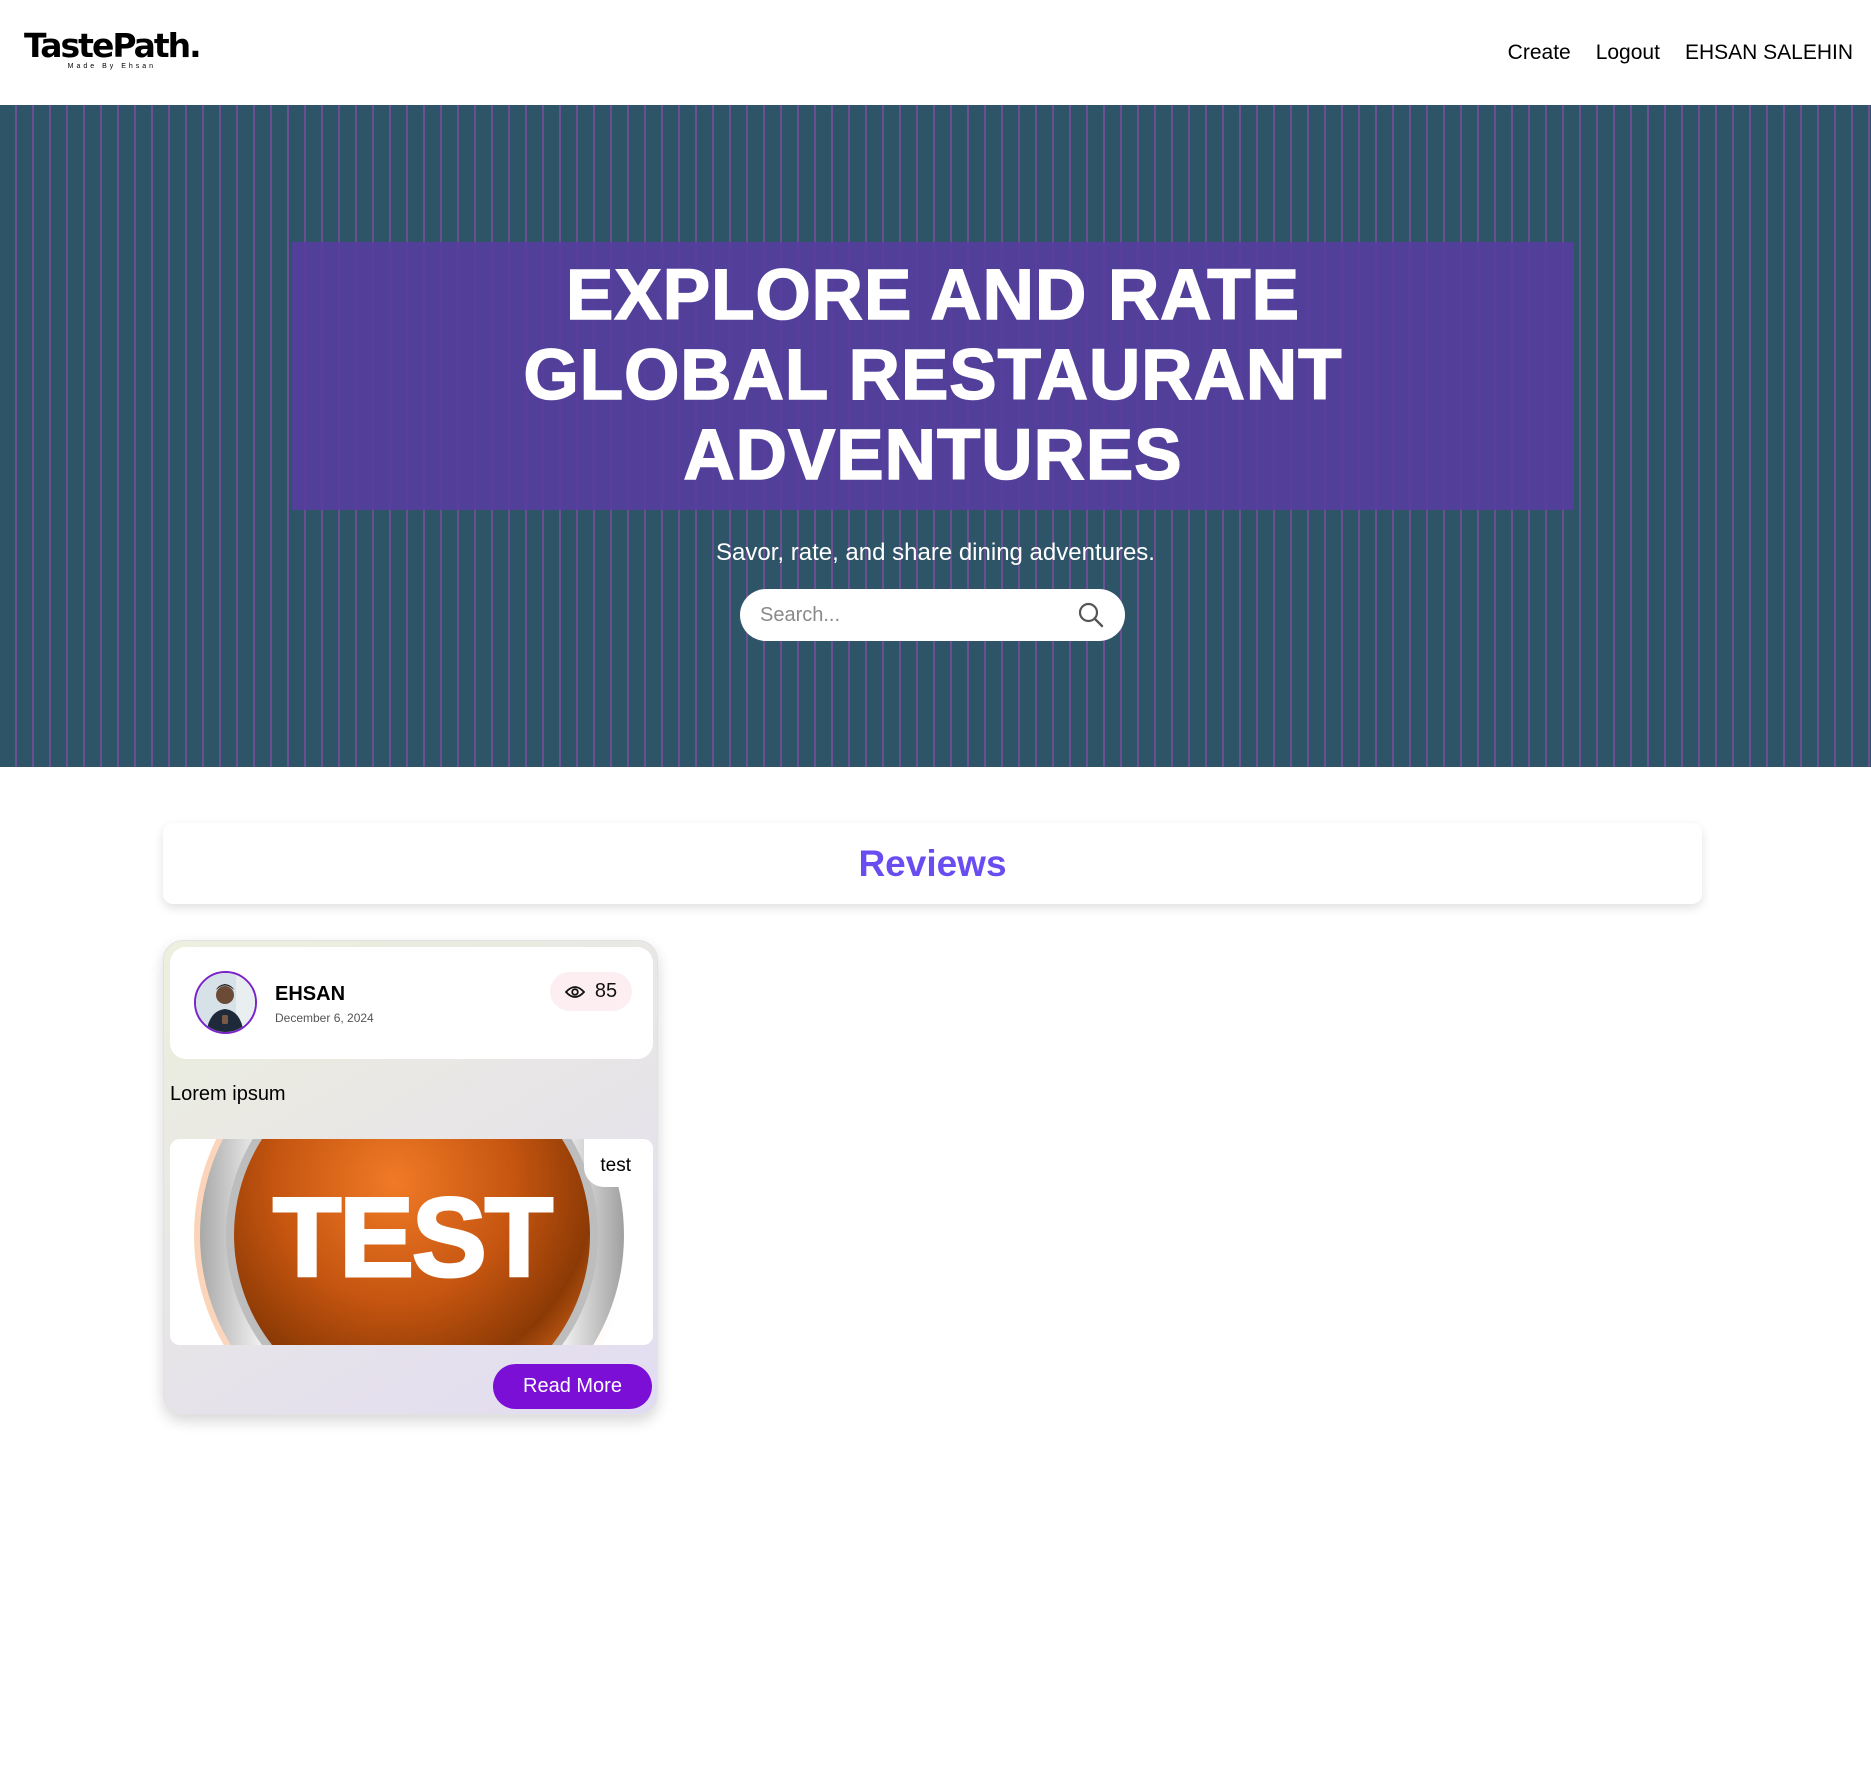 This screenshot has height=1781, width=1871. I want to click on search-bar, so click(932, 615).